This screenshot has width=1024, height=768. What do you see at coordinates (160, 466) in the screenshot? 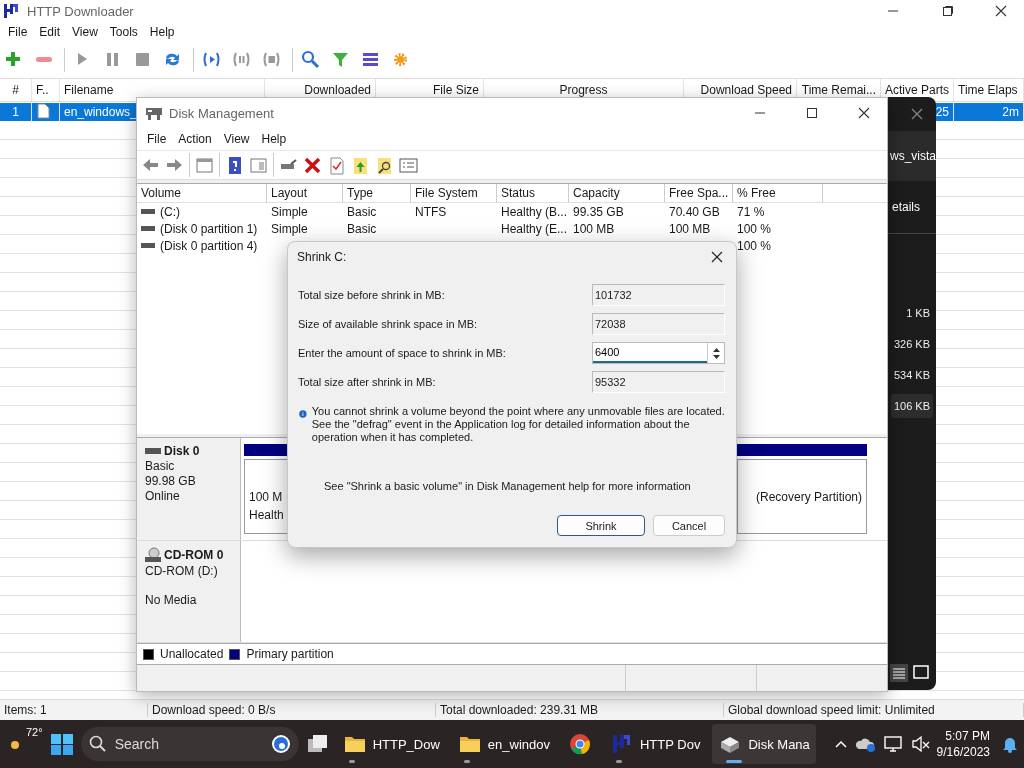
I see `disk-info-text: Basic` at bounding box center [160, 466].